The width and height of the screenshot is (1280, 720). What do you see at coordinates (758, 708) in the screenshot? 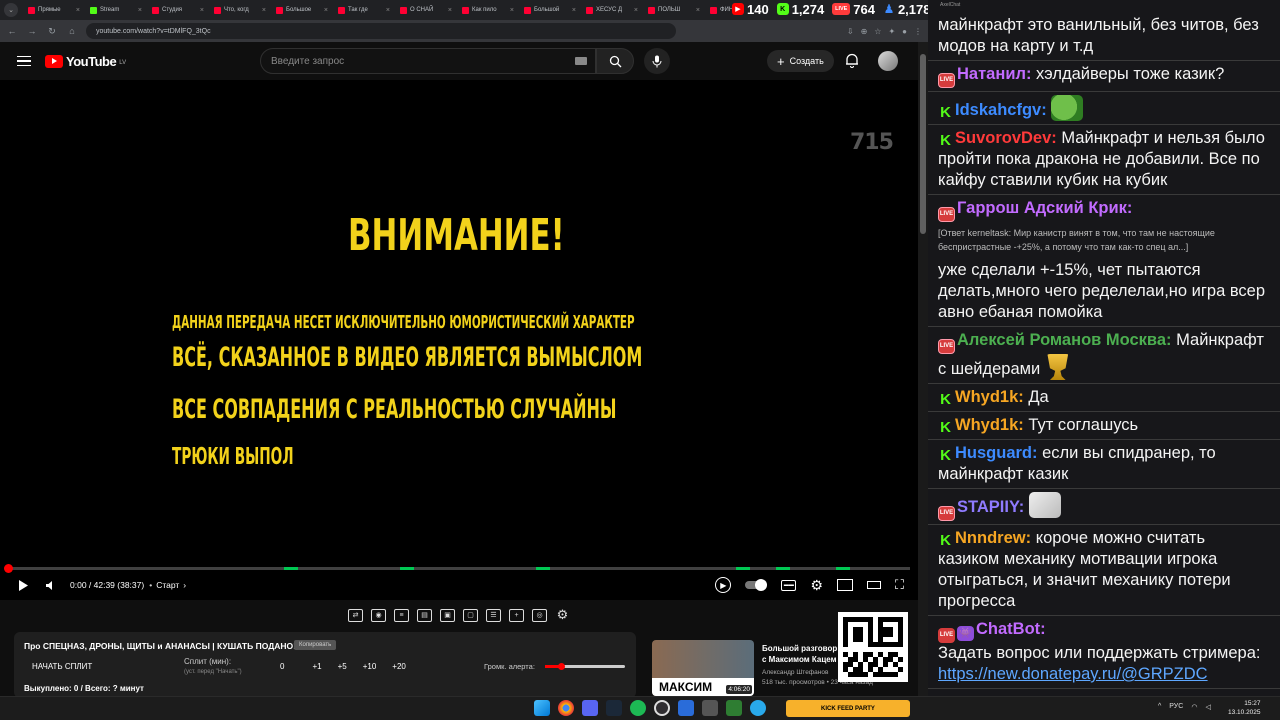
I see `telegram-icon` at bounding box center [758, 708].